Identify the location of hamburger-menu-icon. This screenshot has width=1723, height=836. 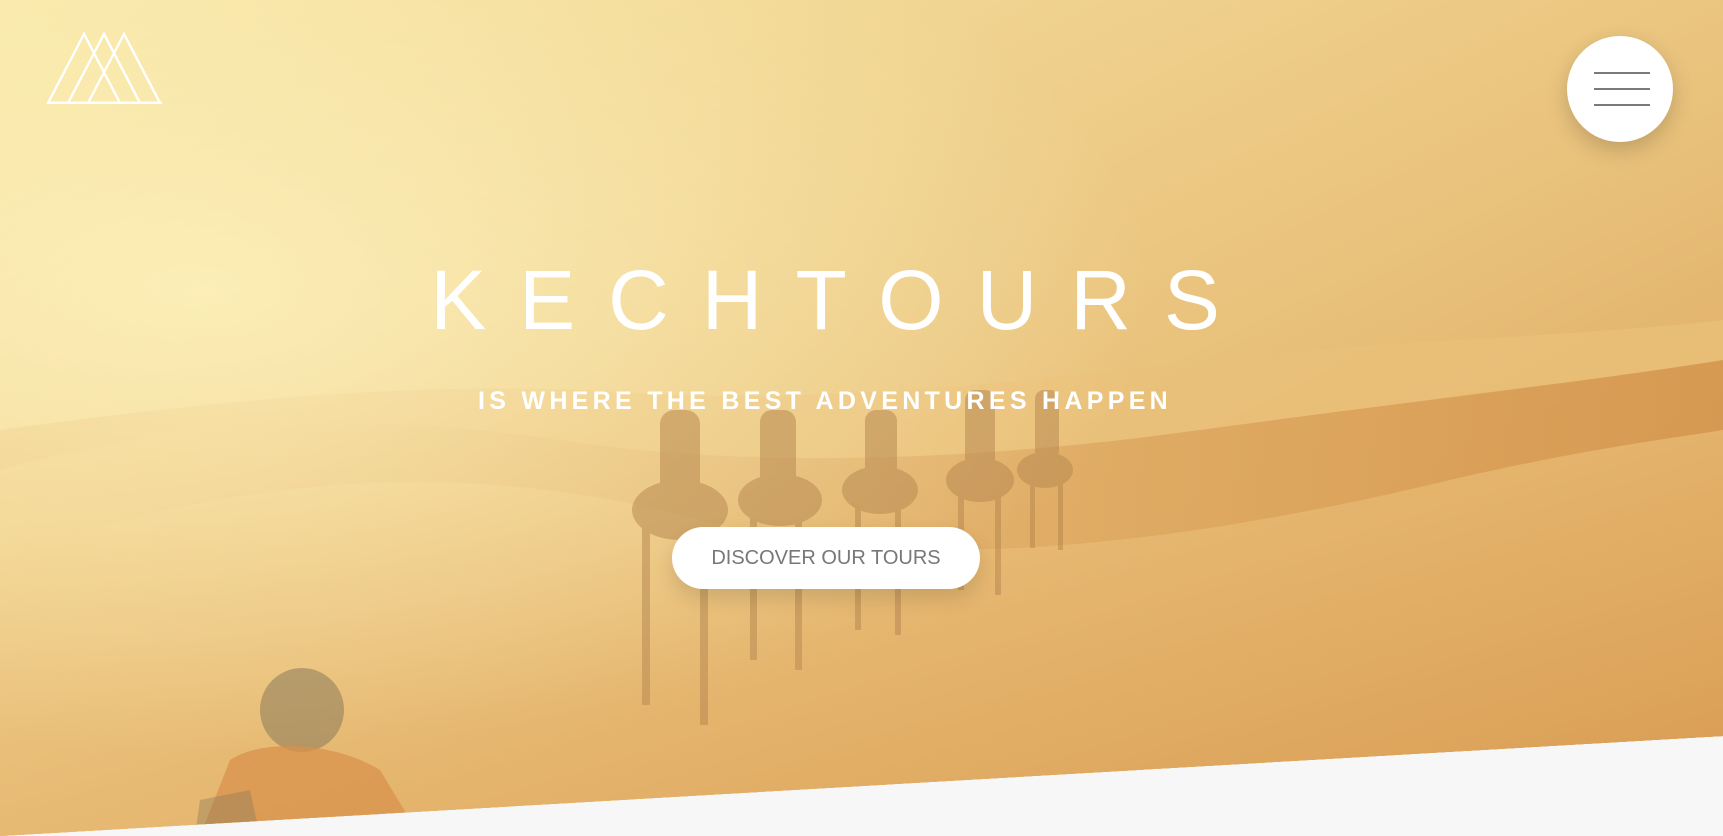
(1622, 73).